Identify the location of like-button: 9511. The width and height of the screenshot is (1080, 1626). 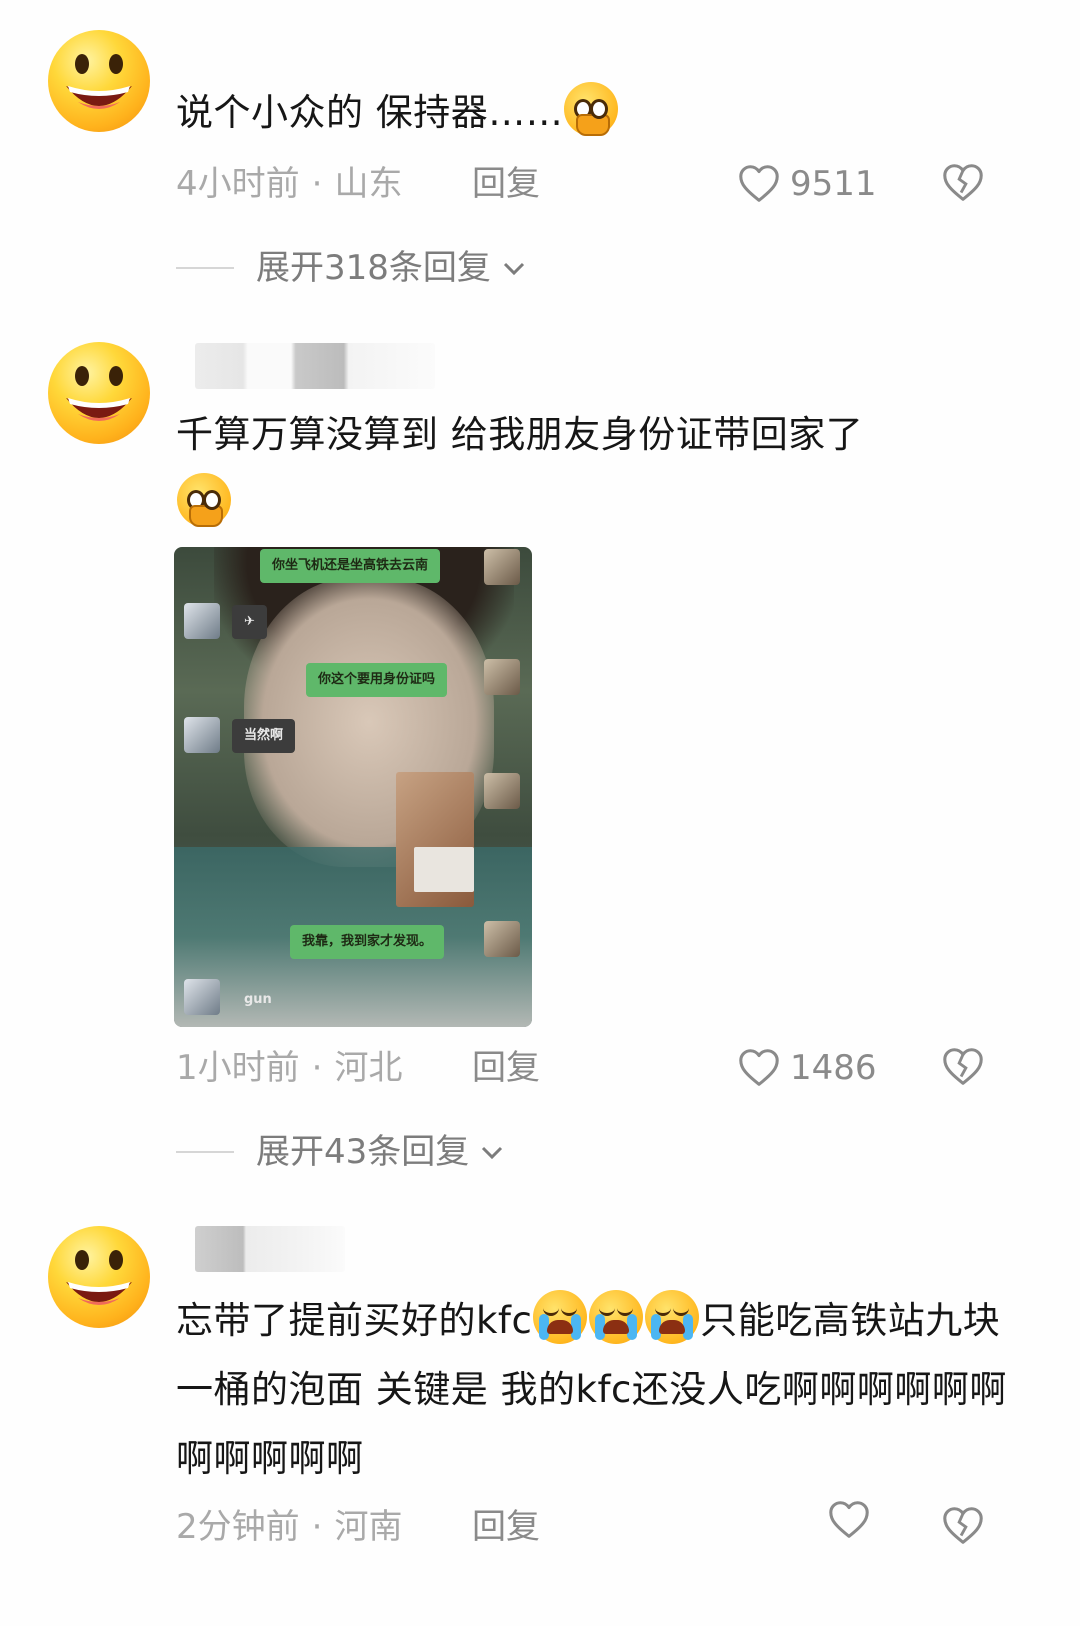
(806, 184).